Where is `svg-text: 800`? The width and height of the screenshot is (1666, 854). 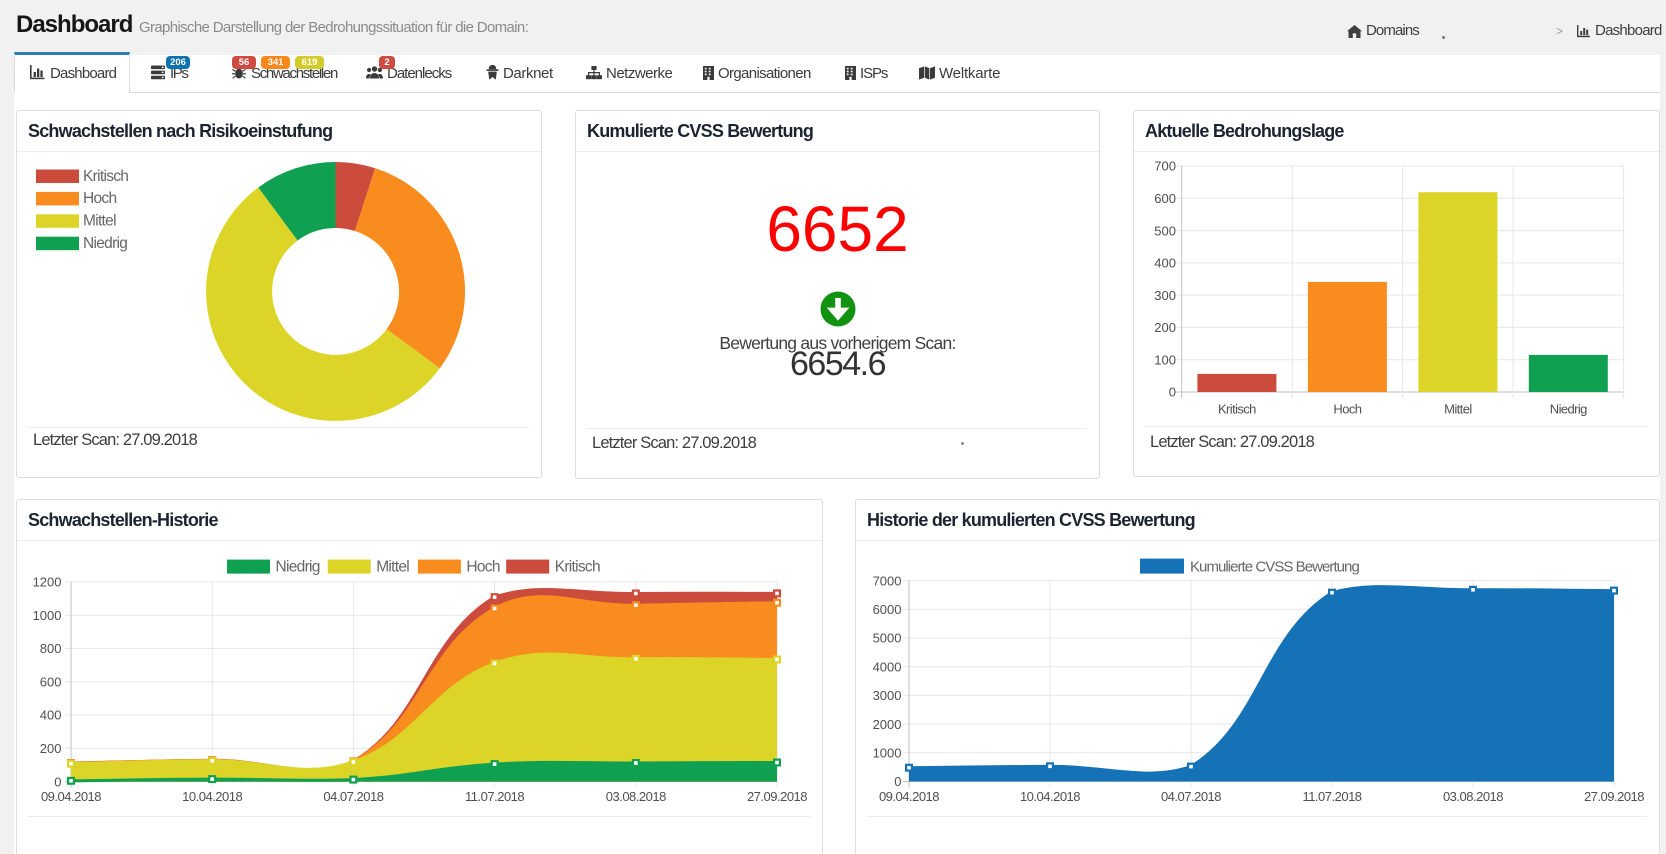
svg-text: 800 is located at coordinates (51, 648).